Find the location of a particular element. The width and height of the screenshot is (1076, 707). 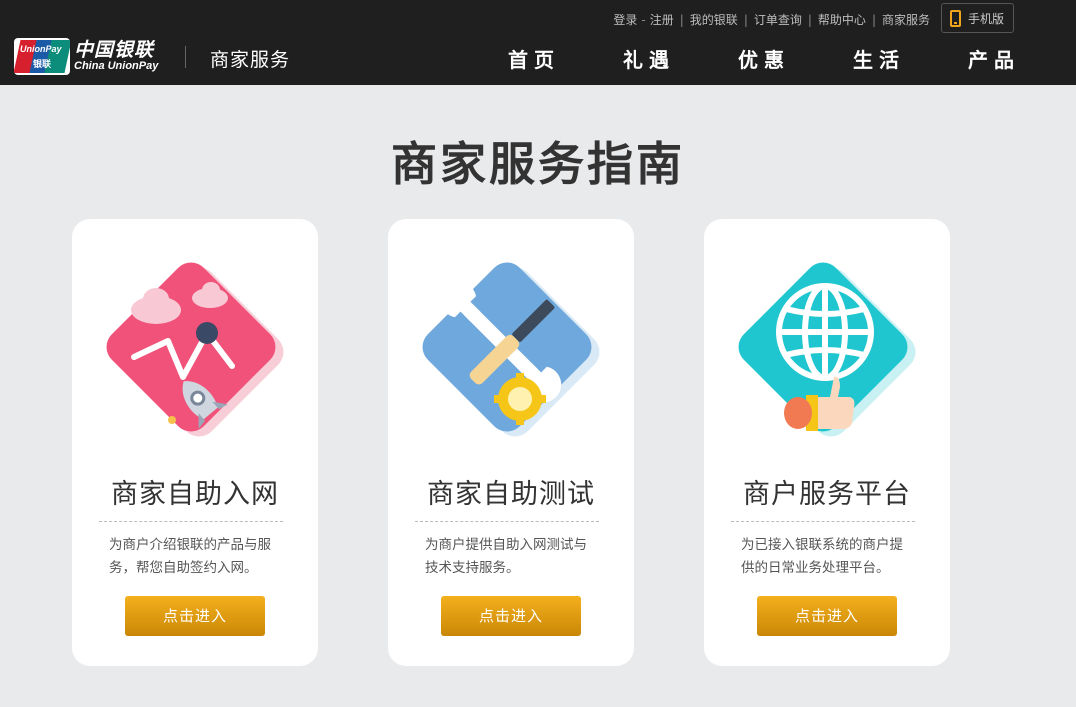

nav-products: 产品 is located at coordinates (1022, 58).